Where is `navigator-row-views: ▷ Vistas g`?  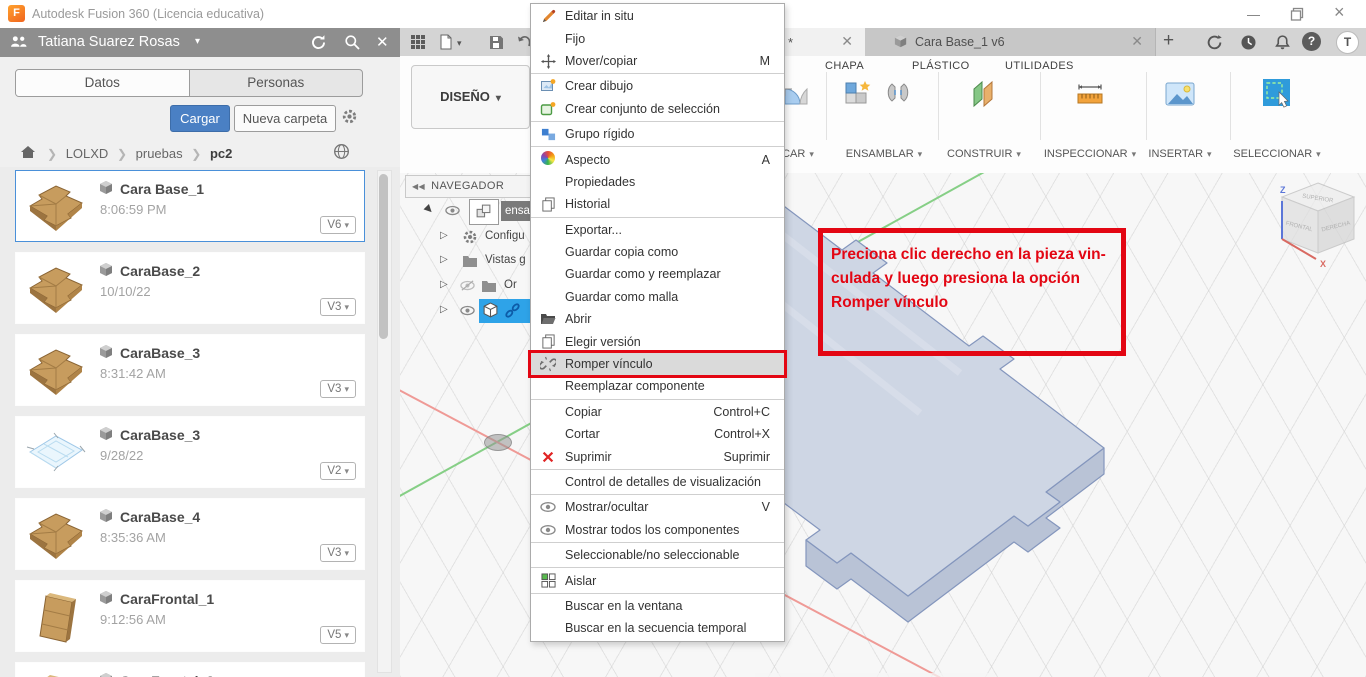
navigator-row-views: ▷ Vistas g is located at coordinates (468, 262).